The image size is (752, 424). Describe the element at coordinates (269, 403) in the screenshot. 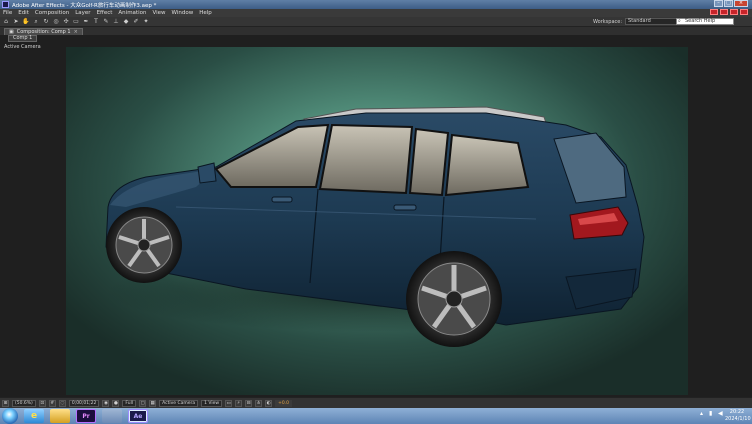

I see `reset-exposure-icon: ◐` at that location.